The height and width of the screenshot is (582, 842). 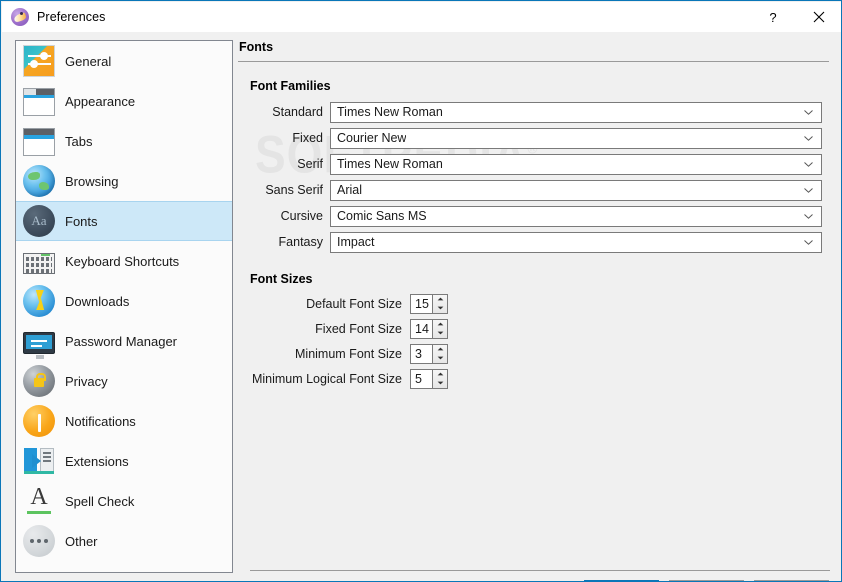 I want to click on sidebar-item-label: Privacy, so click(x=86, y=381).